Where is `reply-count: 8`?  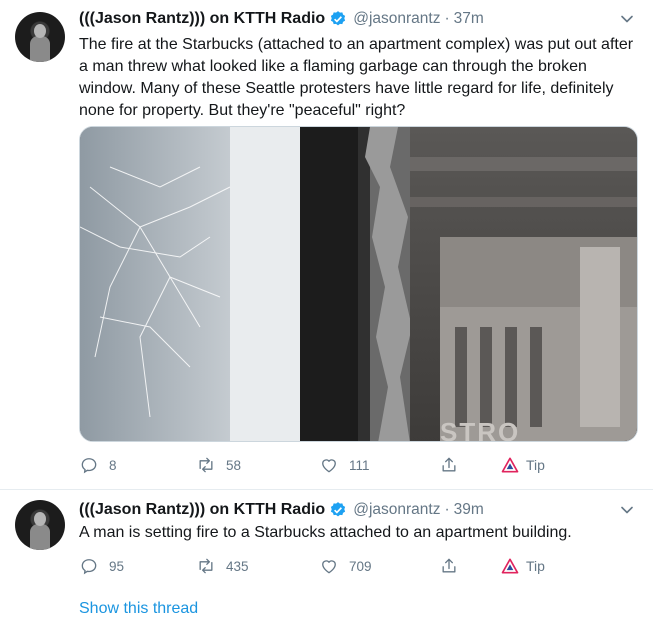
reply-count: 8 is located at coordinates (113, 465).